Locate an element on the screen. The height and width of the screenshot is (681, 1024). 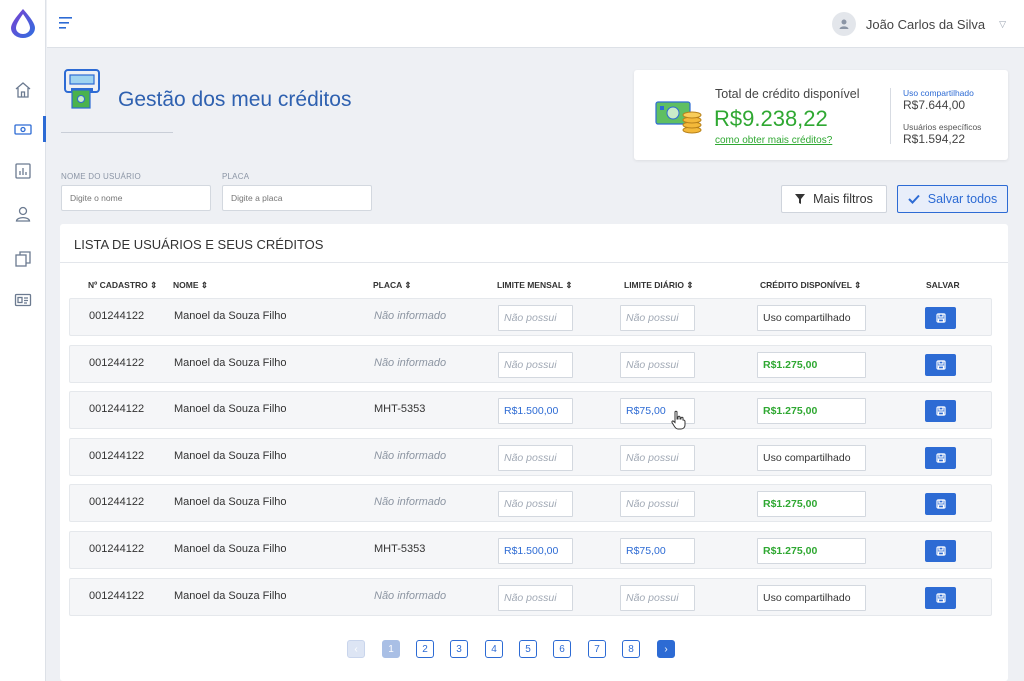
col-header-name: NOME ⇕ is located at coordinates (190, 285).